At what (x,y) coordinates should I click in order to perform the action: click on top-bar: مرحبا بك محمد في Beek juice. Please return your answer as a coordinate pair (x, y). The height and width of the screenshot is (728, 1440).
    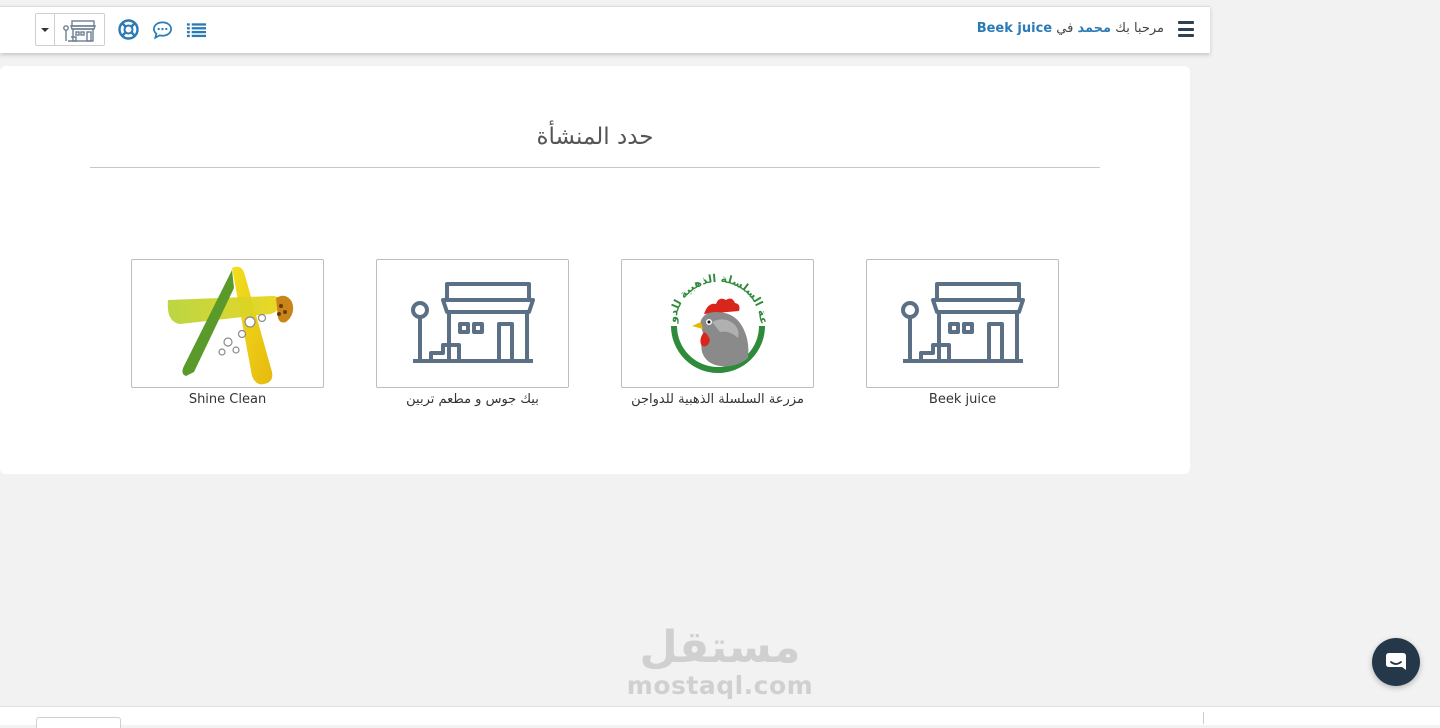
    Looking at the image, I should click on (605, 29).